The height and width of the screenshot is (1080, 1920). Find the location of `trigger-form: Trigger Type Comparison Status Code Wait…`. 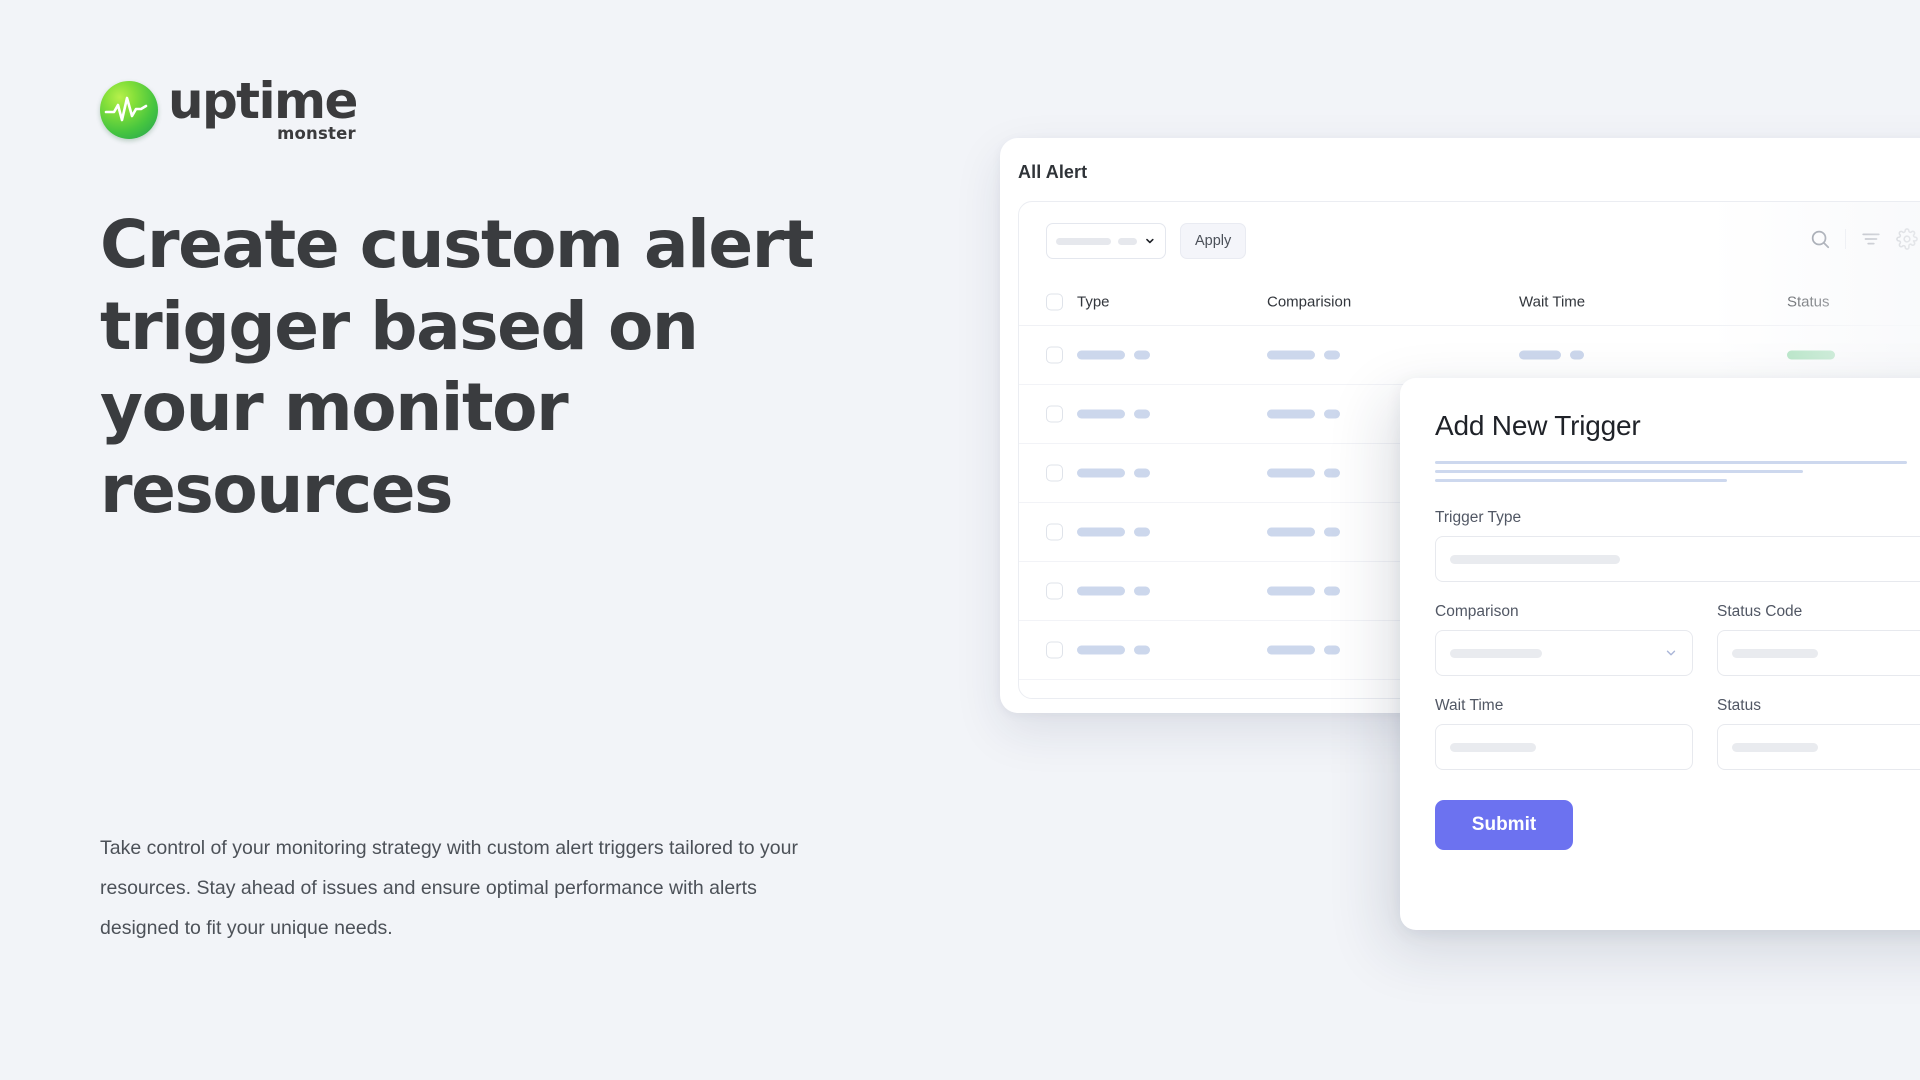

trigger-form: Trigger Type Comparison Status Code Wait… is located at coordinates (1677, 679).